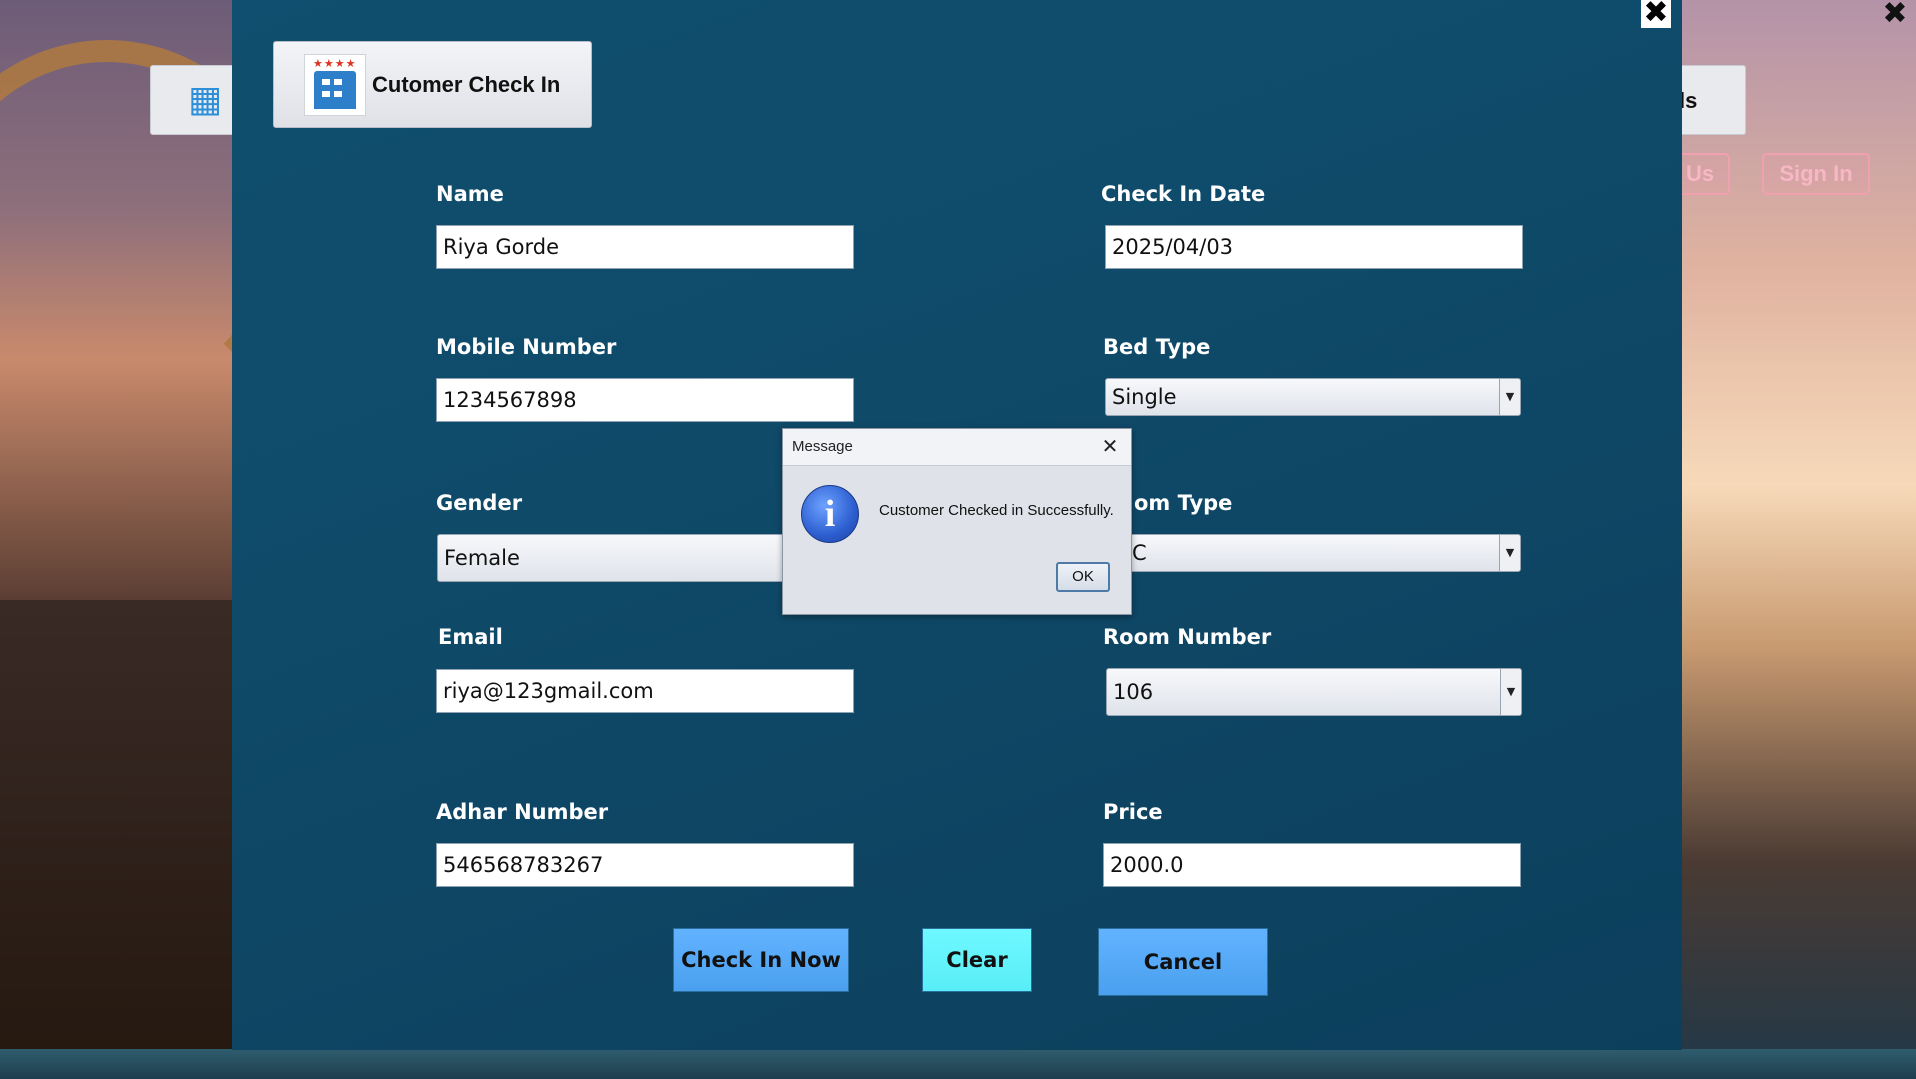  I want to click on stars-icon: ★★★★, so click(335, 63).